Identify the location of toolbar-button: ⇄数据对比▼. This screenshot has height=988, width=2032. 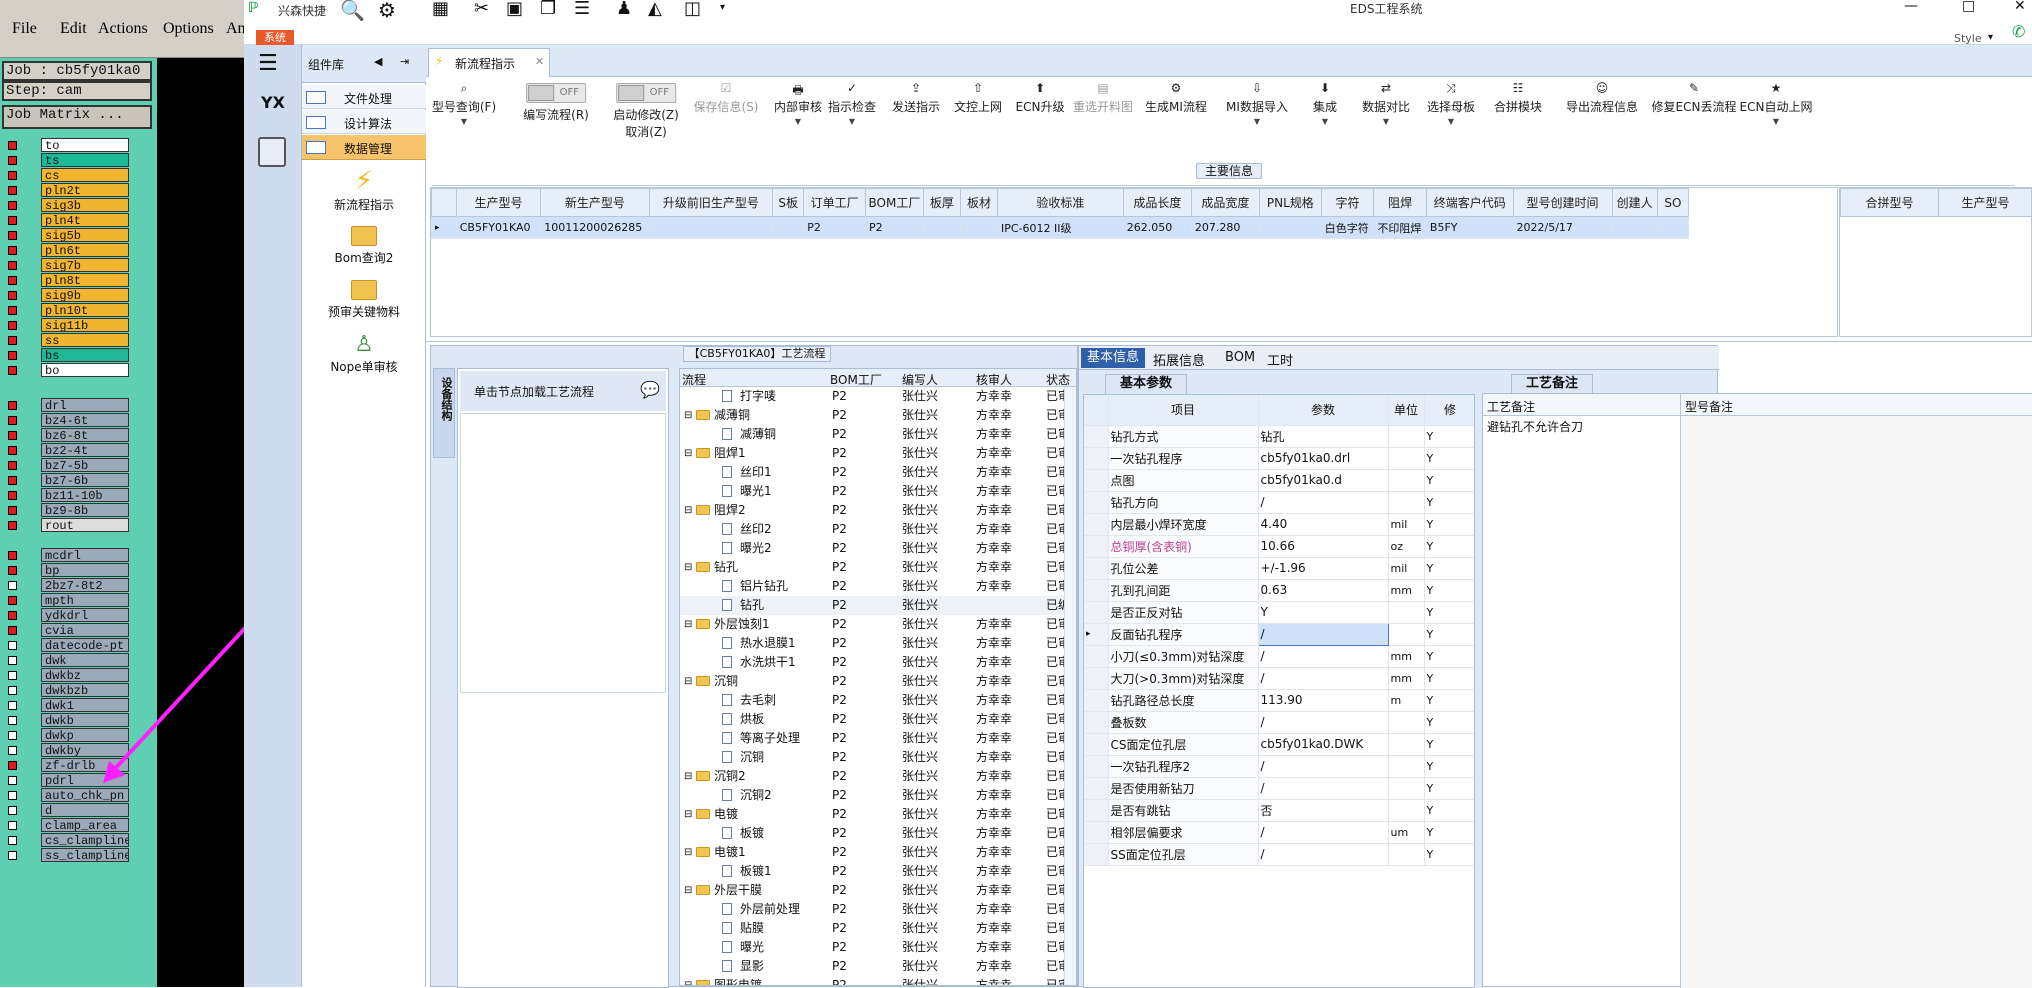
(1386, 103).